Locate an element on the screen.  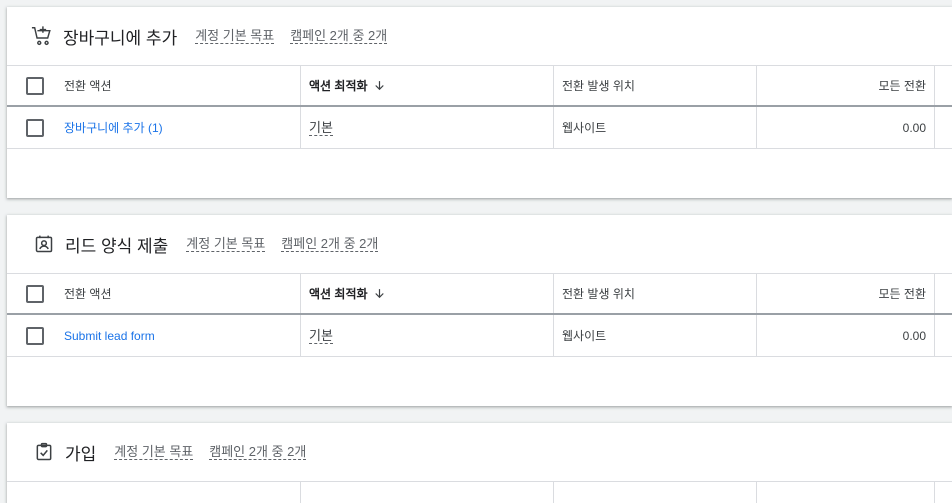
cell-conversion-action: 장바구니에 추가 (1) is located at coordinates (154, 127).